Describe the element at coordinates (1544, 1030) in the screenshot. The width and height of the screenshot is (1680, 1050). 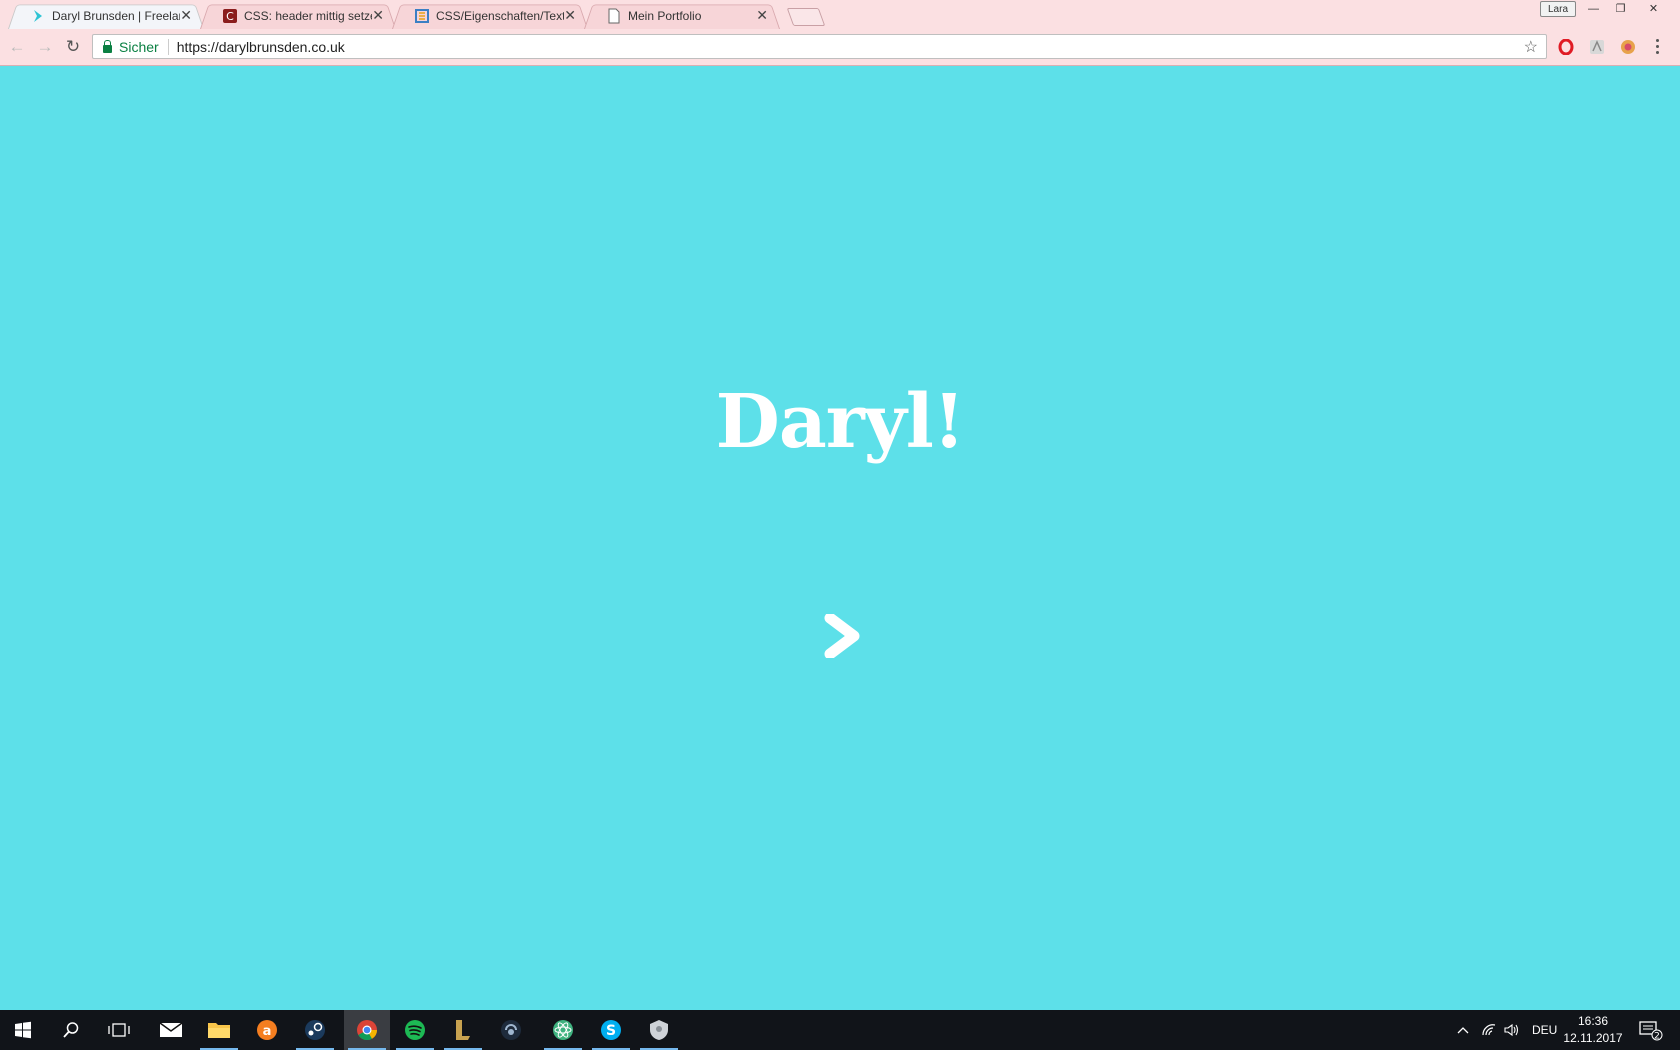
I see `language-indicator: DEU` at that location.